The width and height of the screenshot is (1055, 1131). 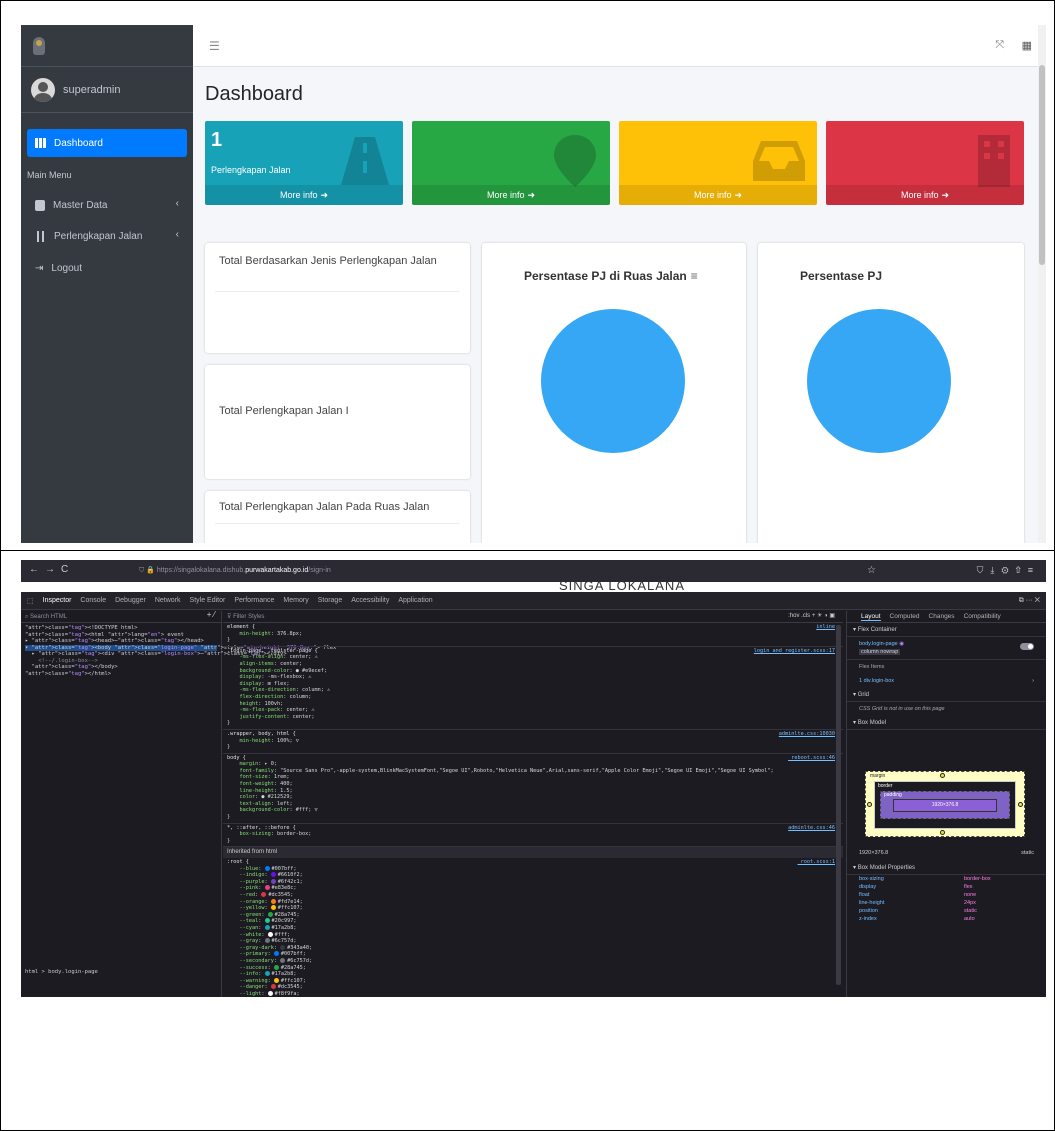 I want to click on css-rule: element {inline min-height: 376.8px; }, so click(x=533, y=635).